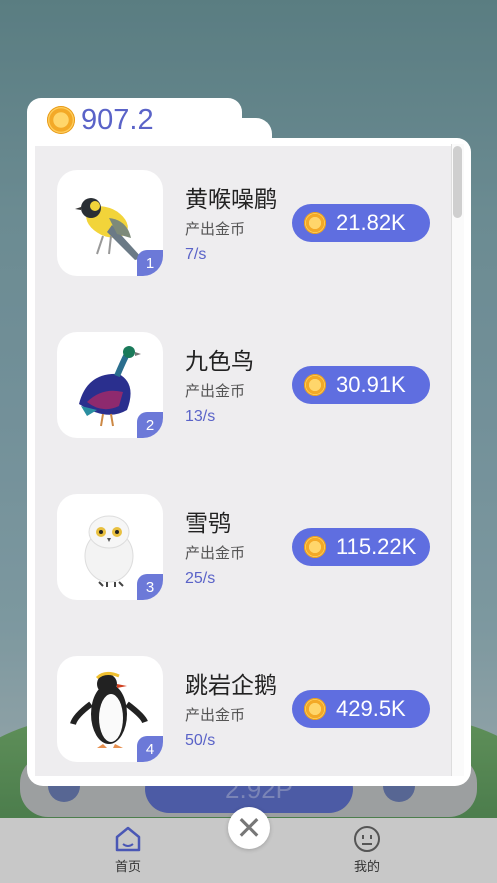  Describe the element at coordinates (231, 199) in the screenshot. I see `bird-name: 黄喉噪鹛` at that location.